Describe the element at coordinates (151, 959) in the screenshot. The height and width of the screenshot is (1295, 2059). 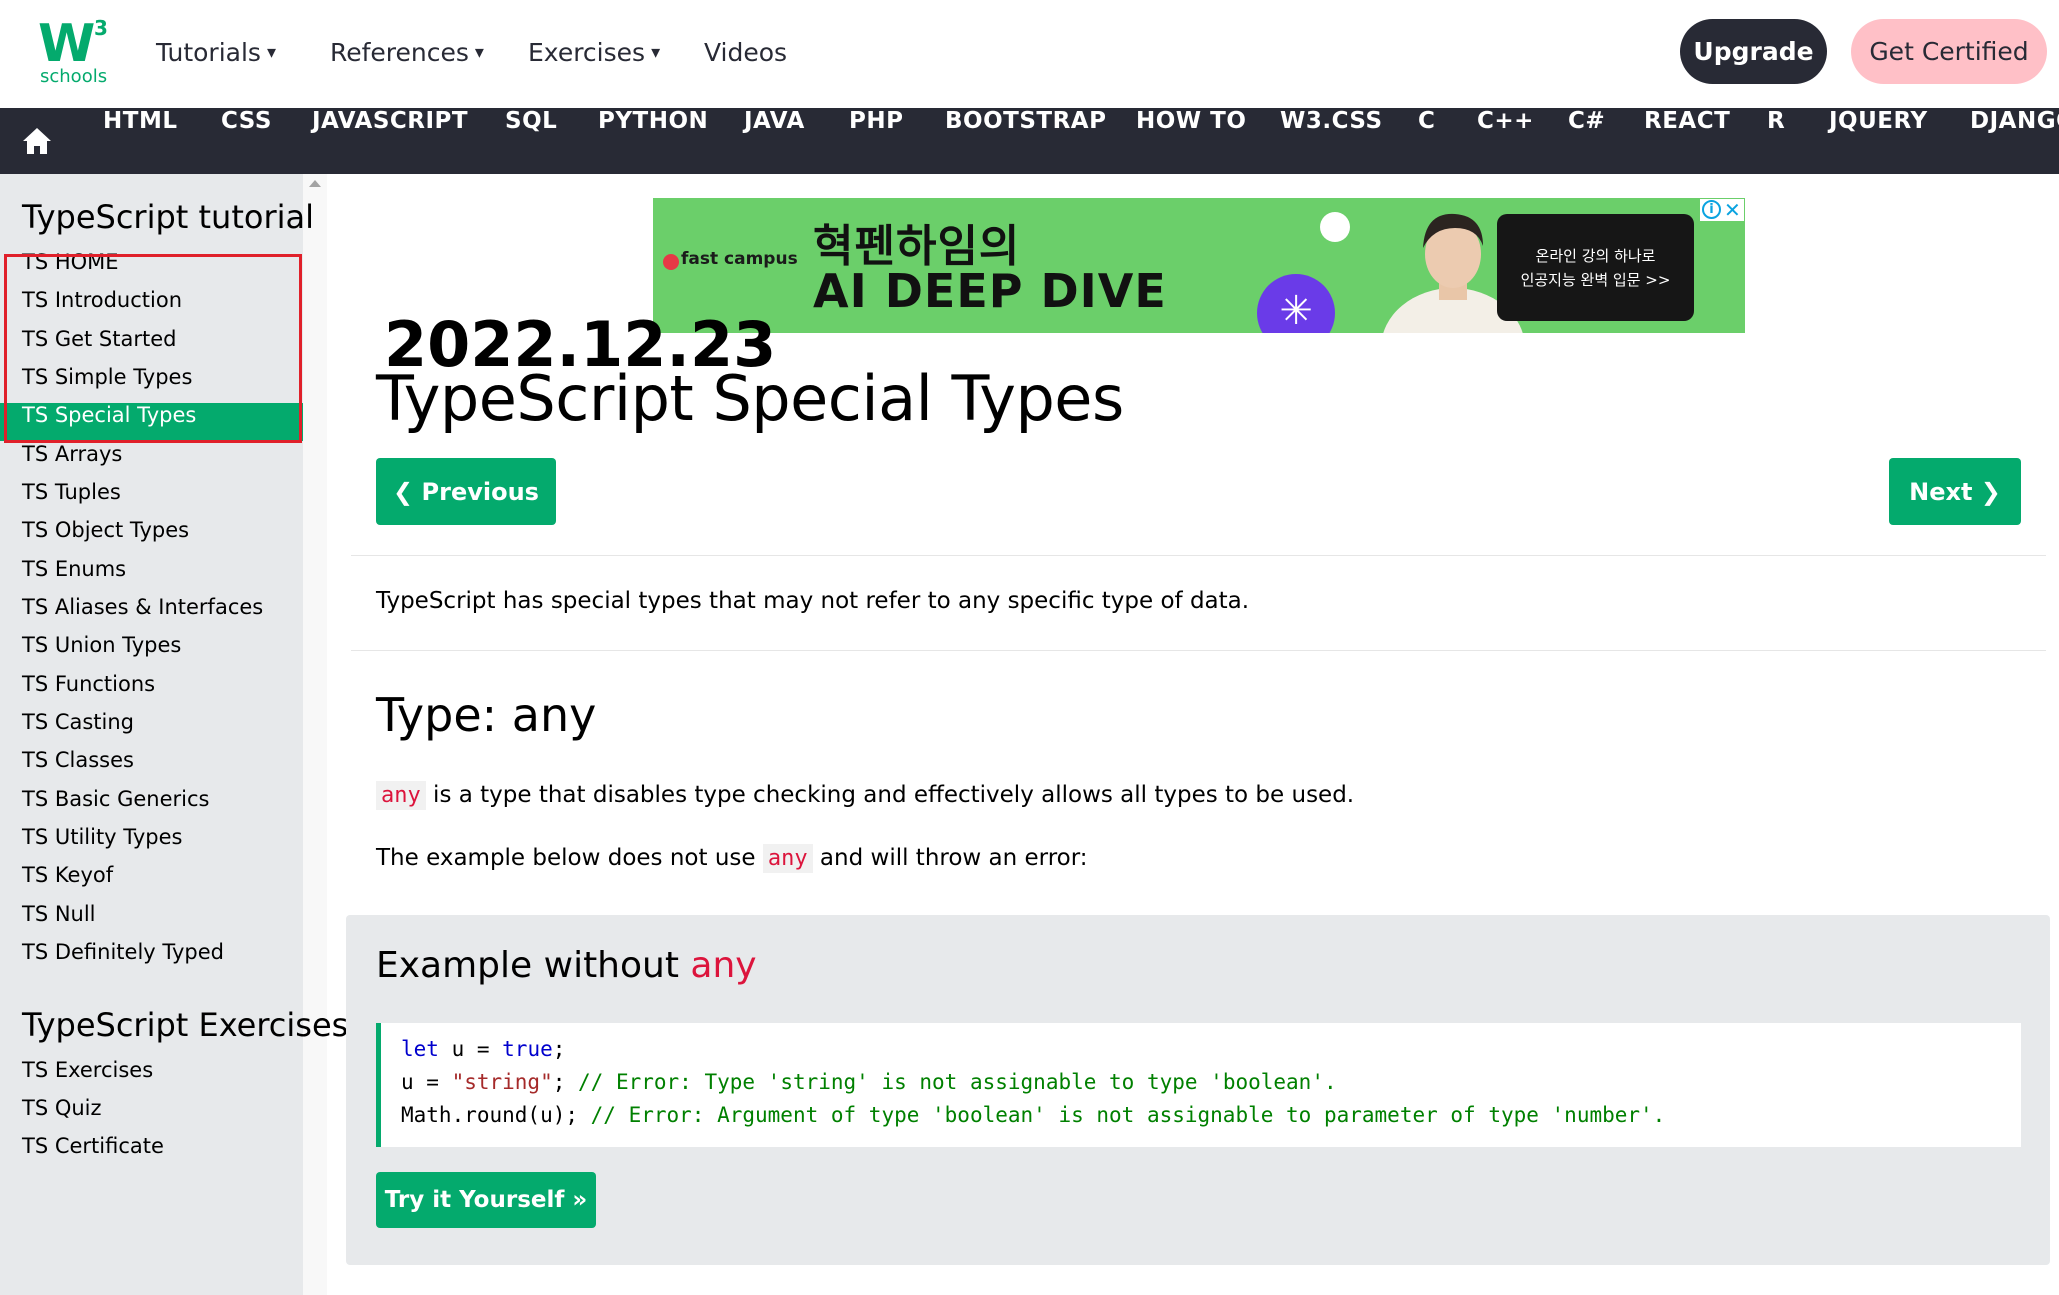
I see `sidebar-item-ts-definitely-typed: TS Definitely Typed` at that location.